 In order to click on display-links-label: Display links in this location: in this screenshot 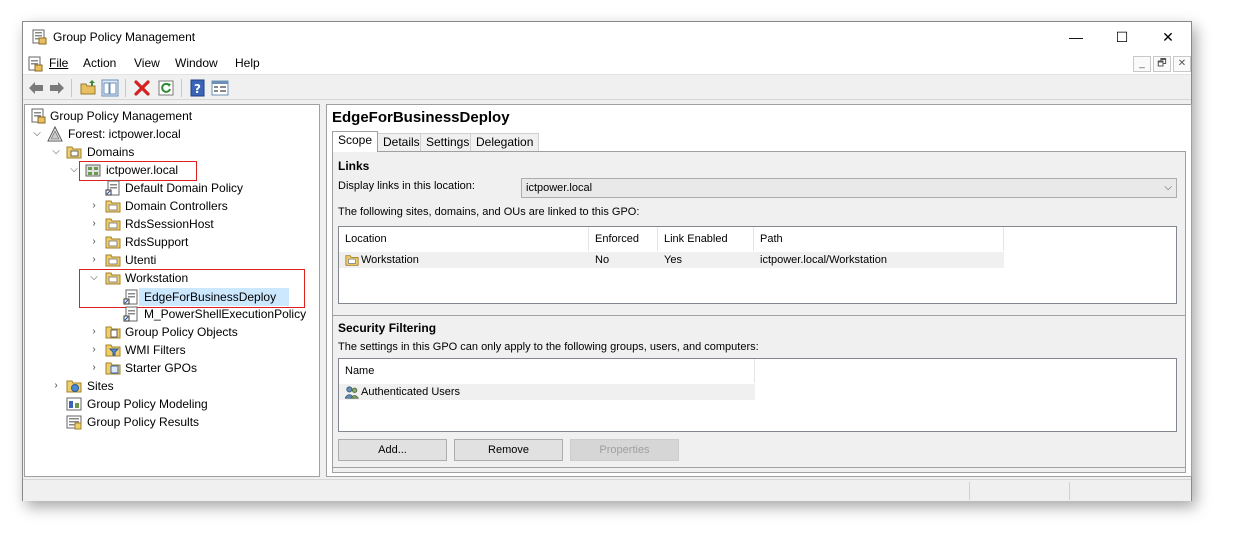, I will do `click(406, 186)`.